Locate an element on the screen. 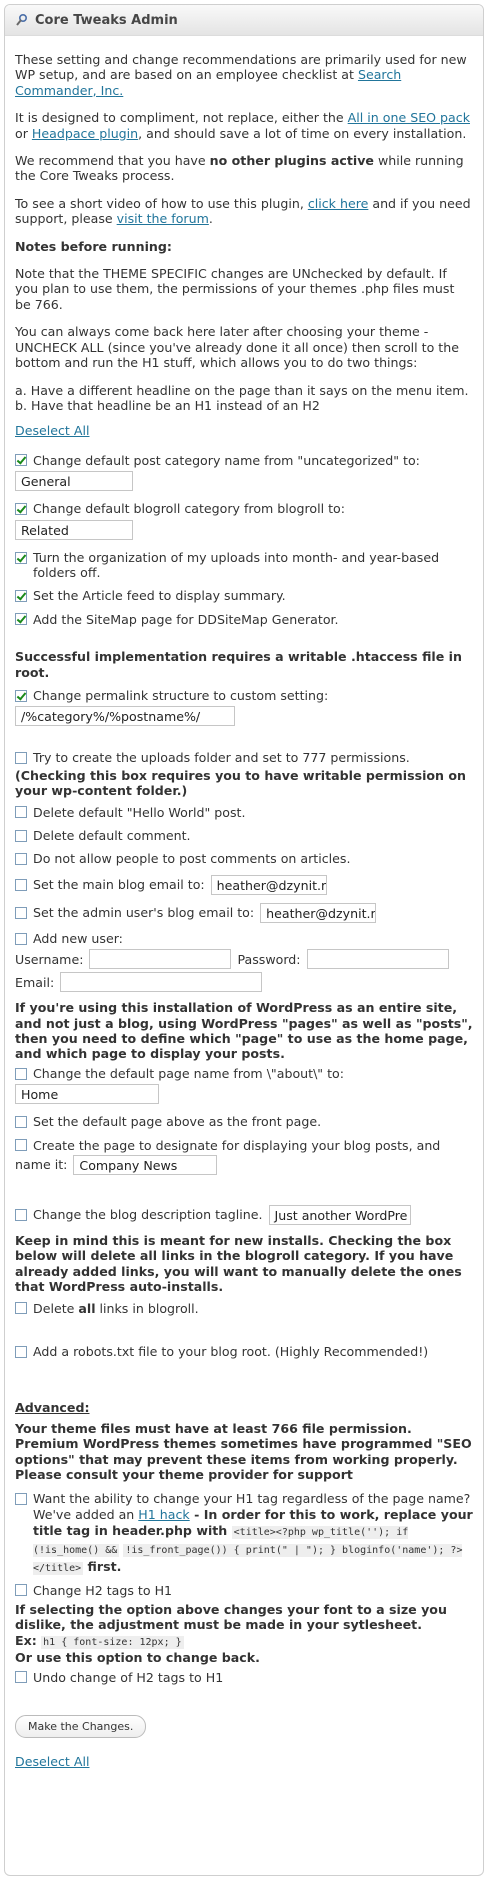 This screenshot has height=1880, width=488. sitemap-checkbox is located at coordinates (21, 619).